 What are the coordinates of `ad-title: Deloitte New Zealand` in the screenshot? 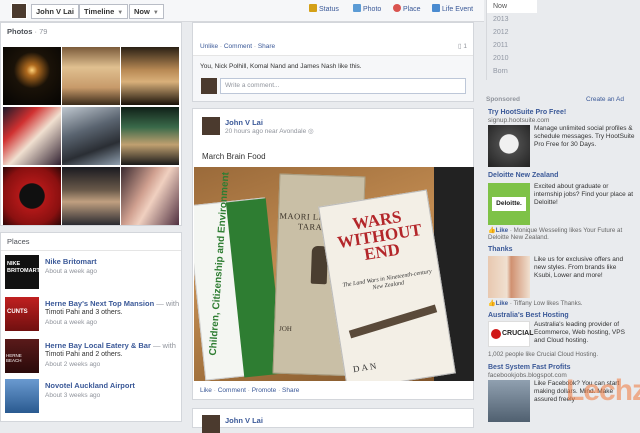 It's located at (523, 175).